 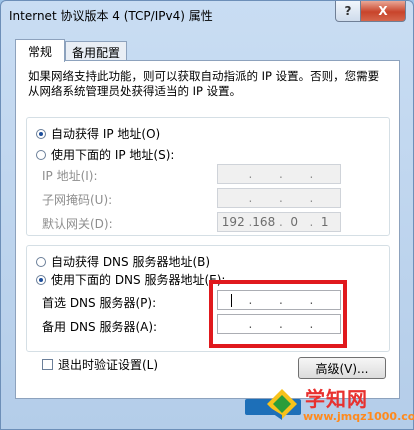 What do you see at coordinates (70, 176) in the screenshot?
I see `ip-address-label: IP 地址(I):` at bounding box center [70, 176].